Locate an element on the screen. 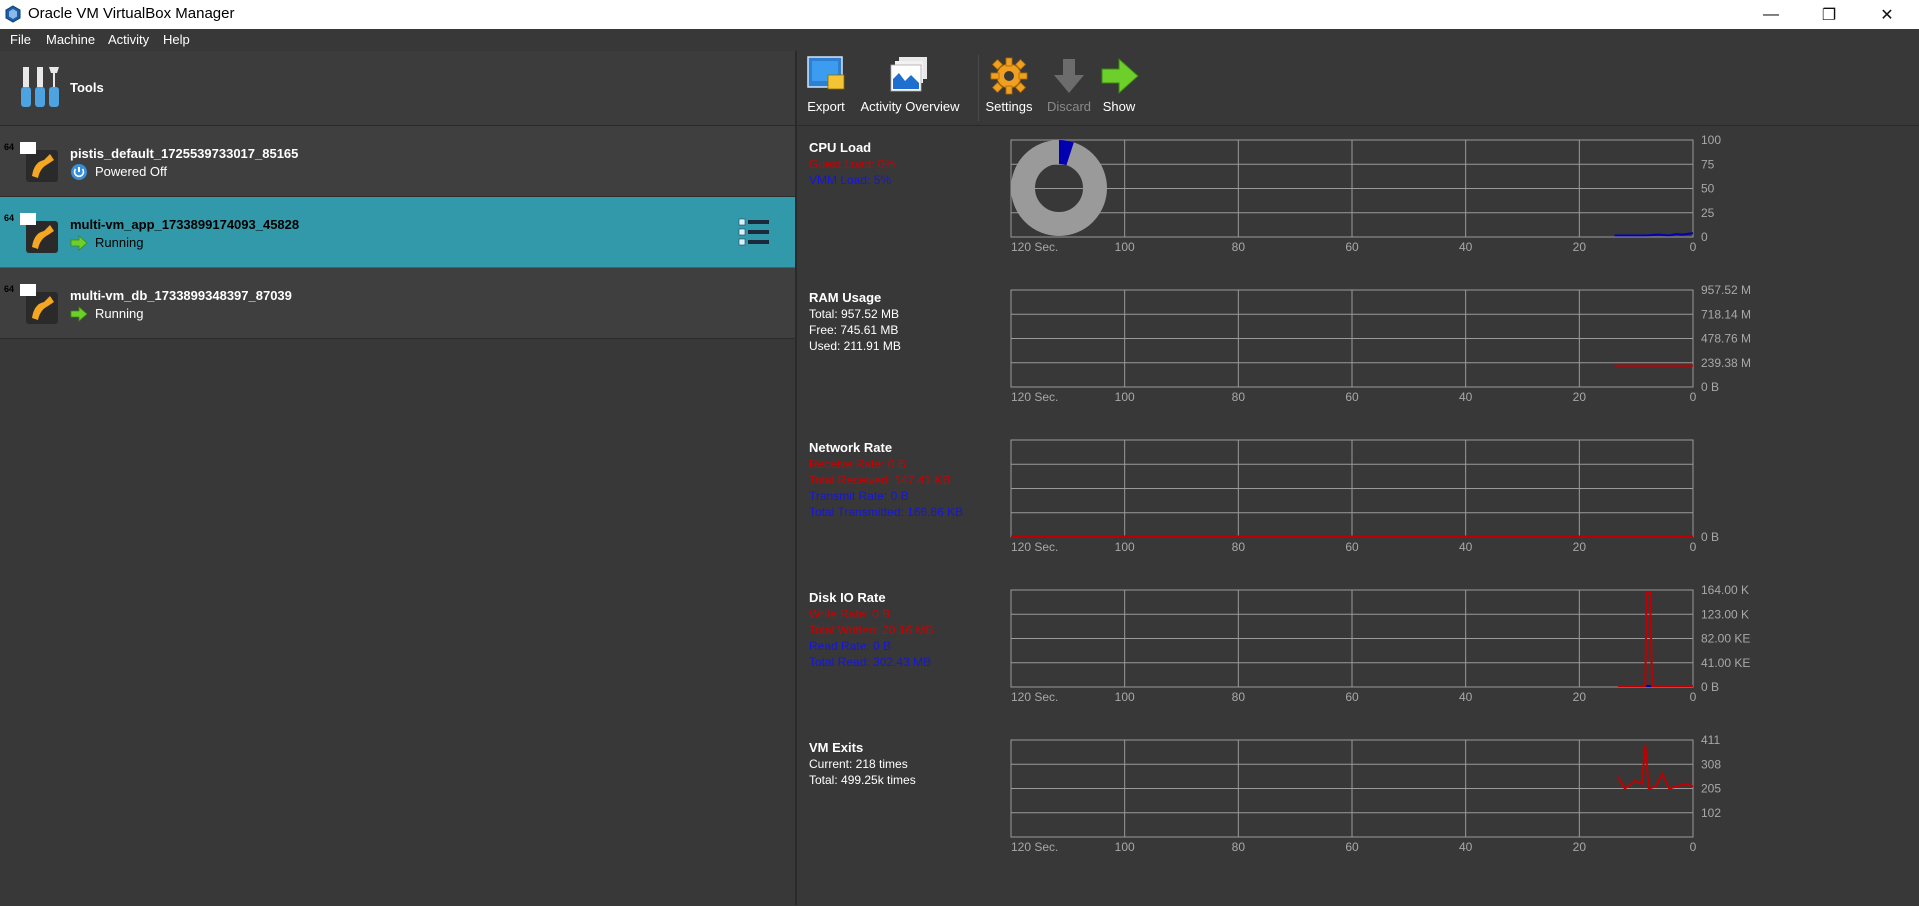  virtualbox-icon is located at coordinates (13, 14).